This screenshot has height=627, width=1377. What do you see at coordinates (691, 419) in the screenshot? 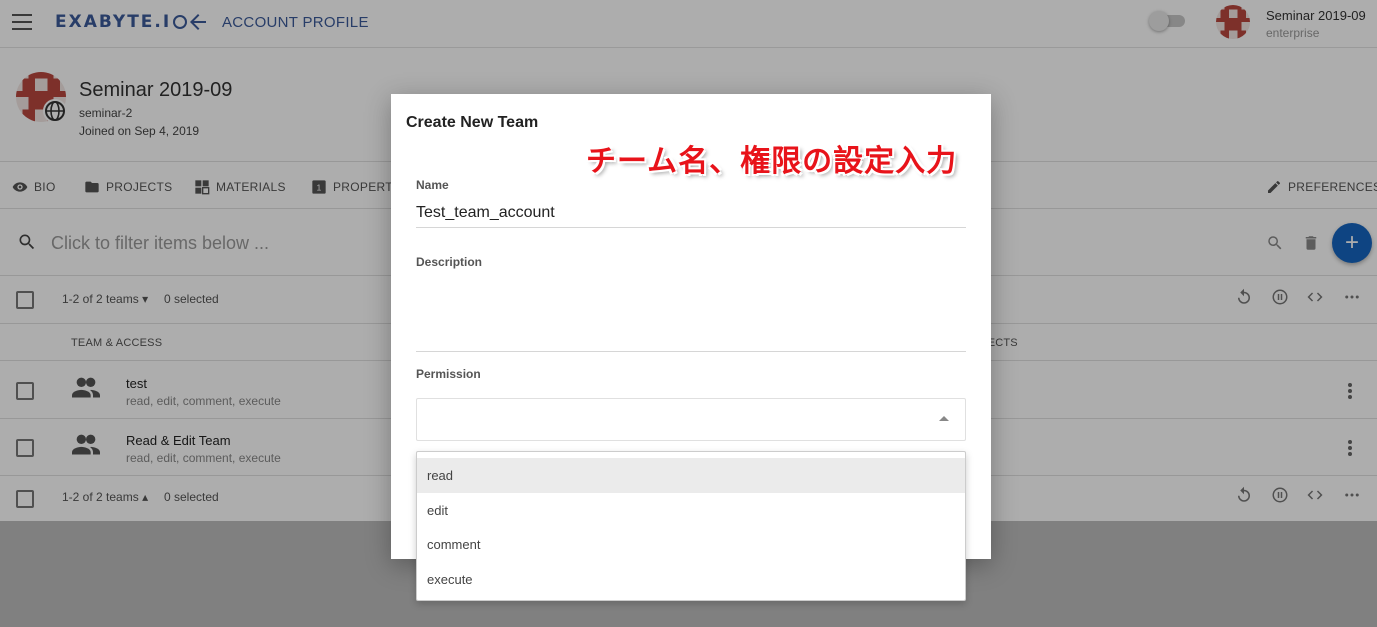
I see `permission-select` at bounding box center [691, 419].